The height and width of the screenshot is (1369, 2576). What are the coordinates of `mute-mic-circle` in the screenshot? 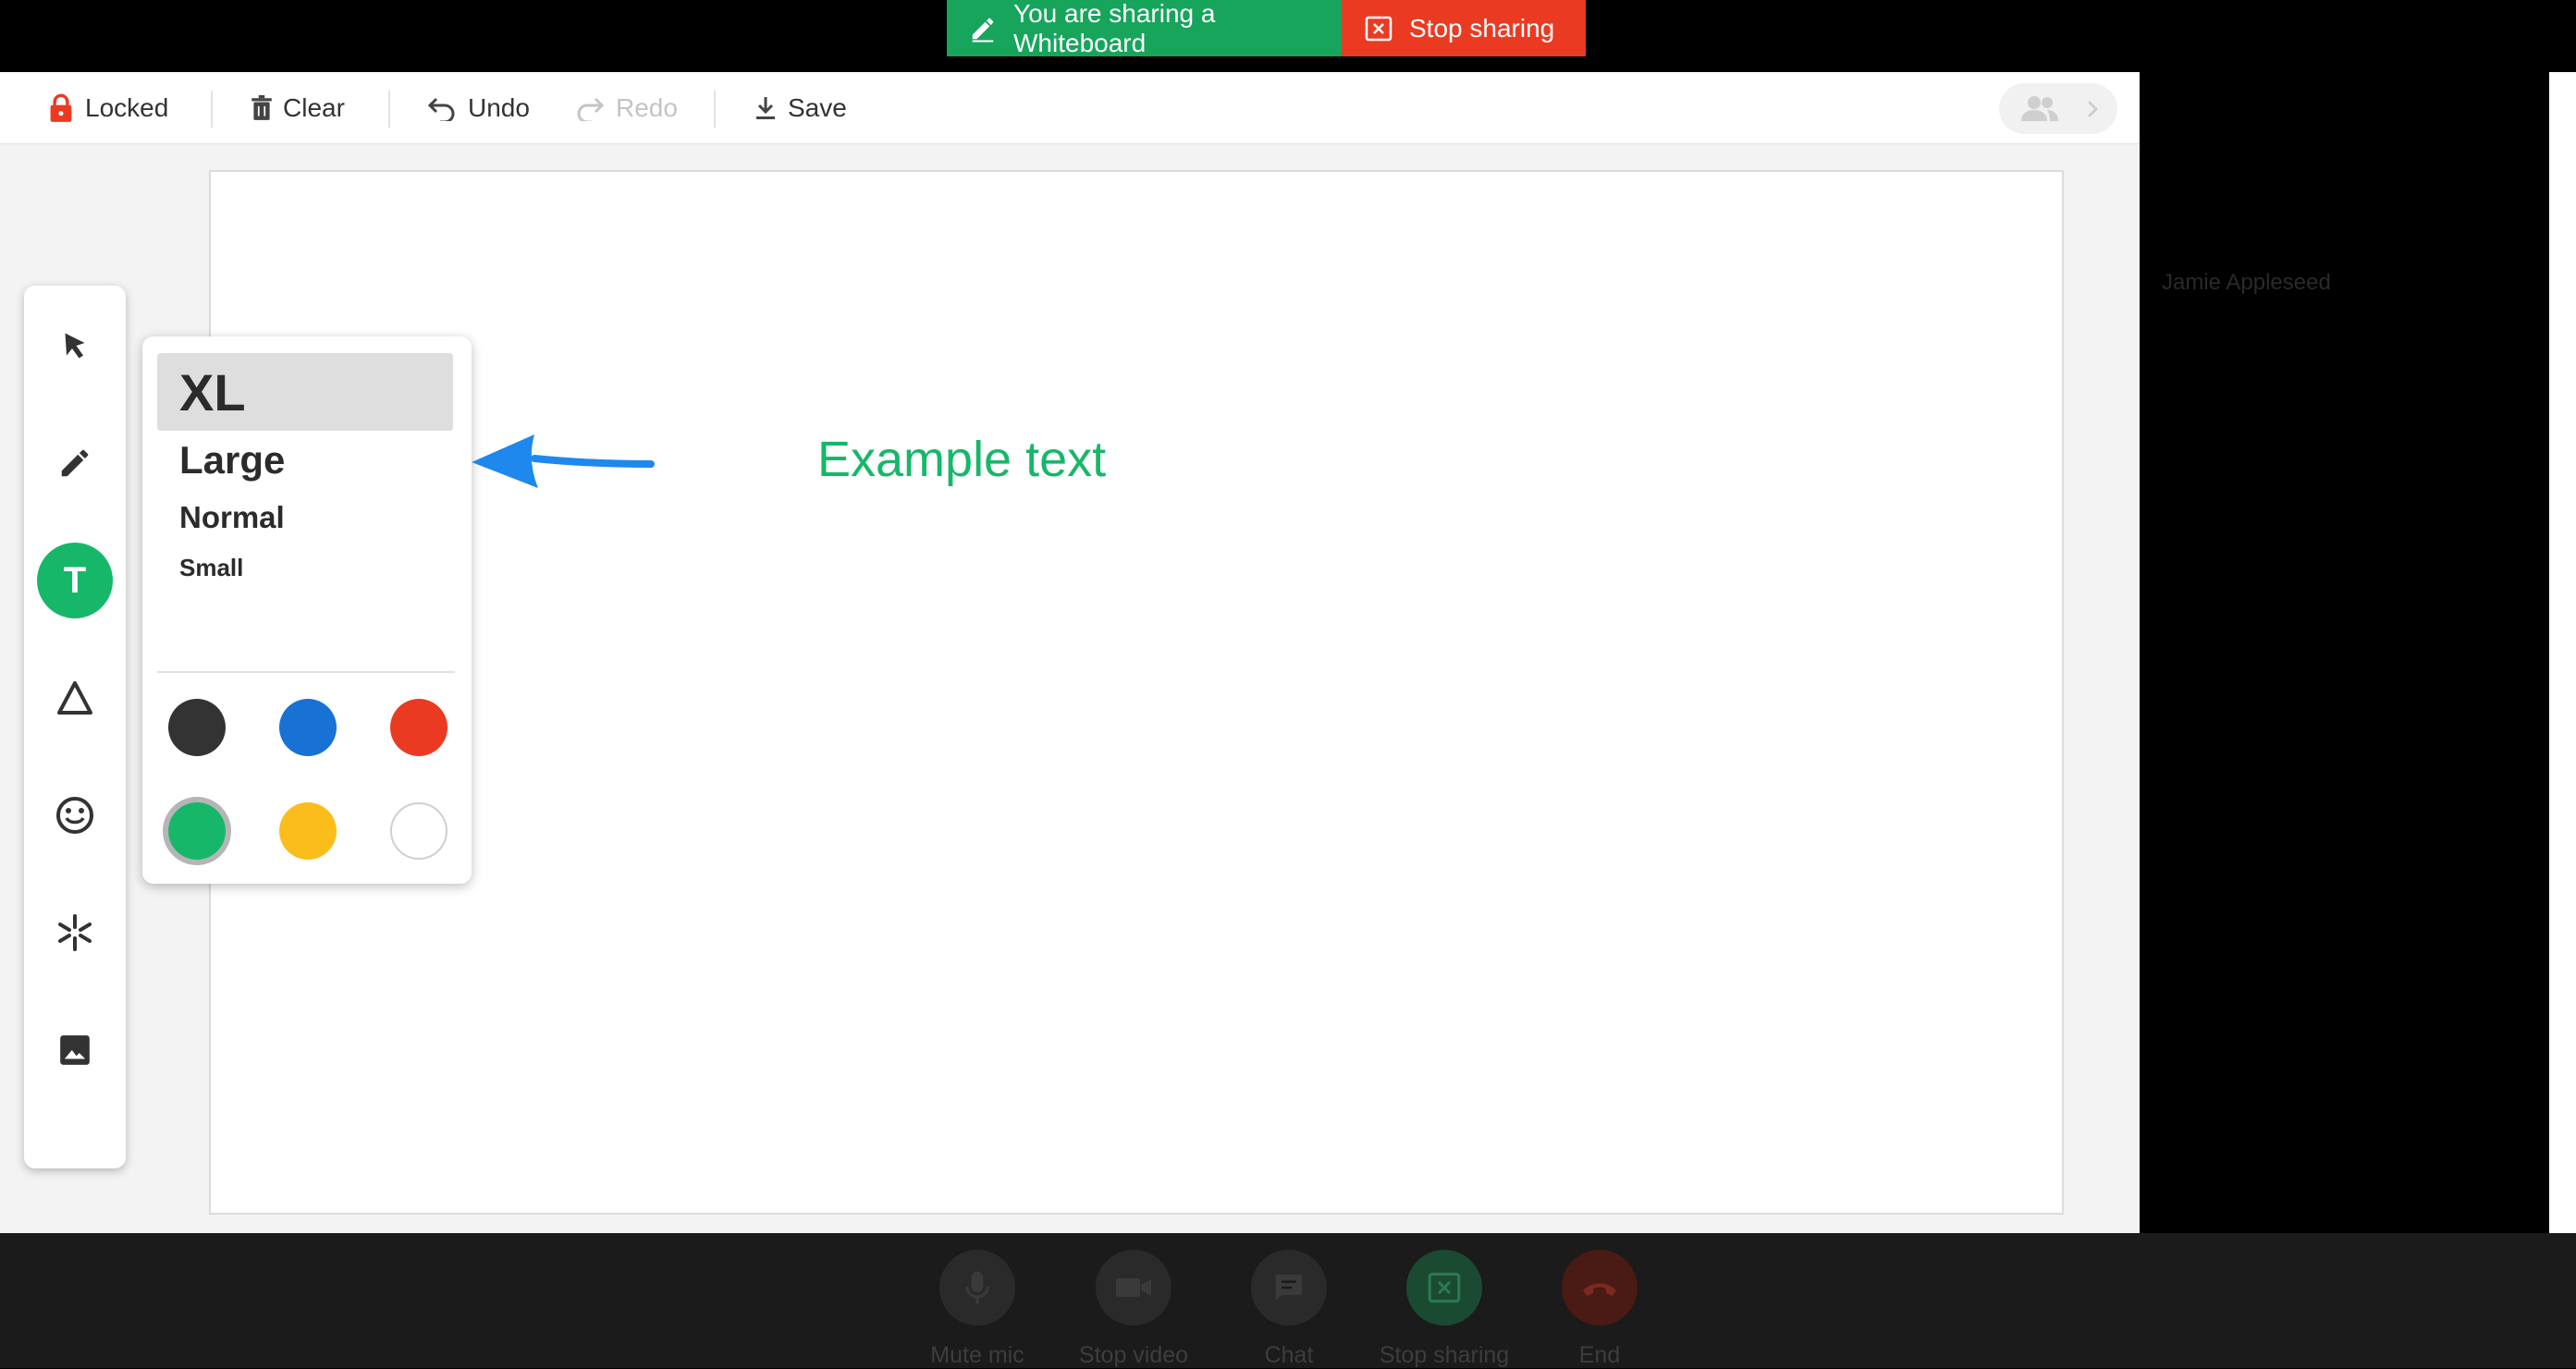 It's located at (977, 1288).